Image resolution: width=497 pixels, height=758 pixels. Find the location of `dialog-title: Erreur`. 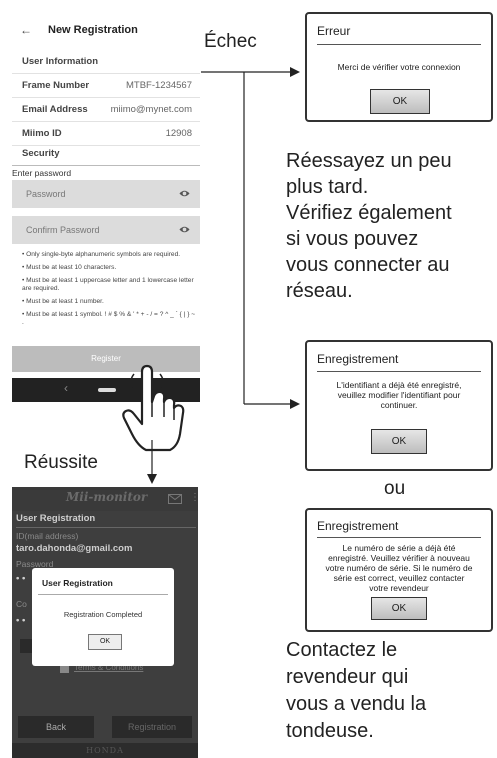

dialog-title: Erreur is located at coordinates (334, 31).